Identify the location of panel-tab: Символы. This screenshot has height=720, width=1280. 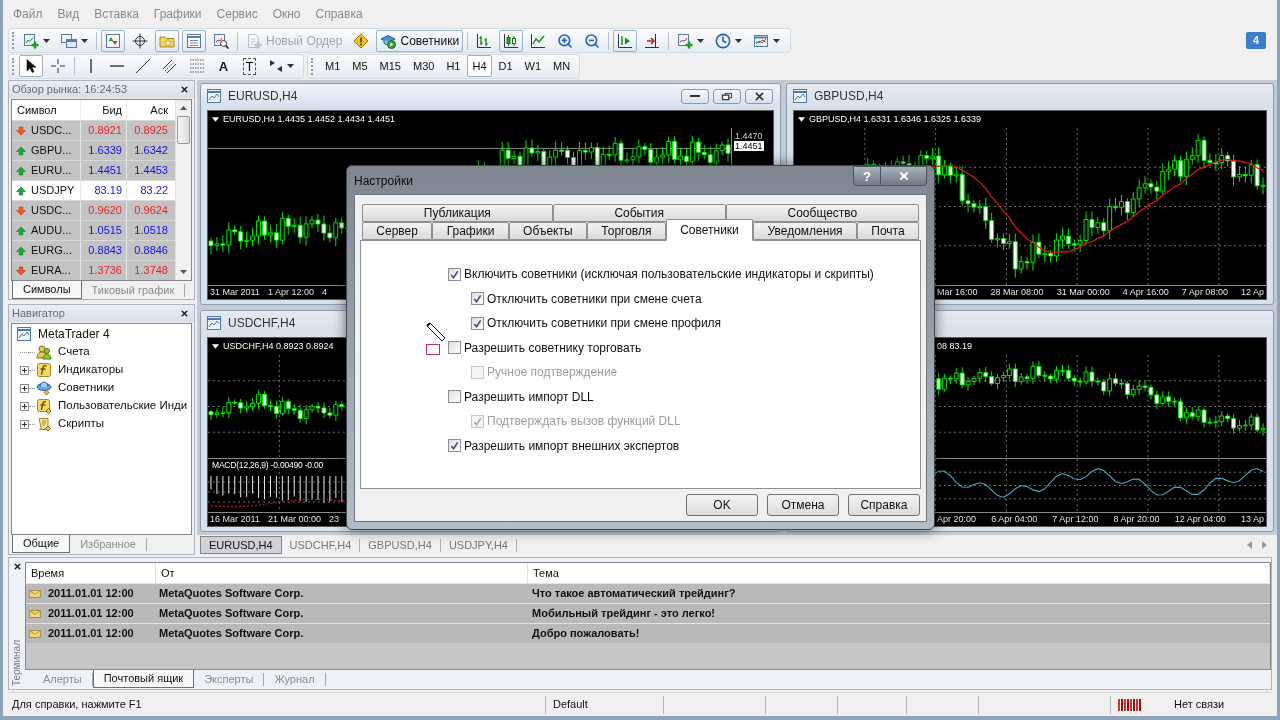
(47, 290).